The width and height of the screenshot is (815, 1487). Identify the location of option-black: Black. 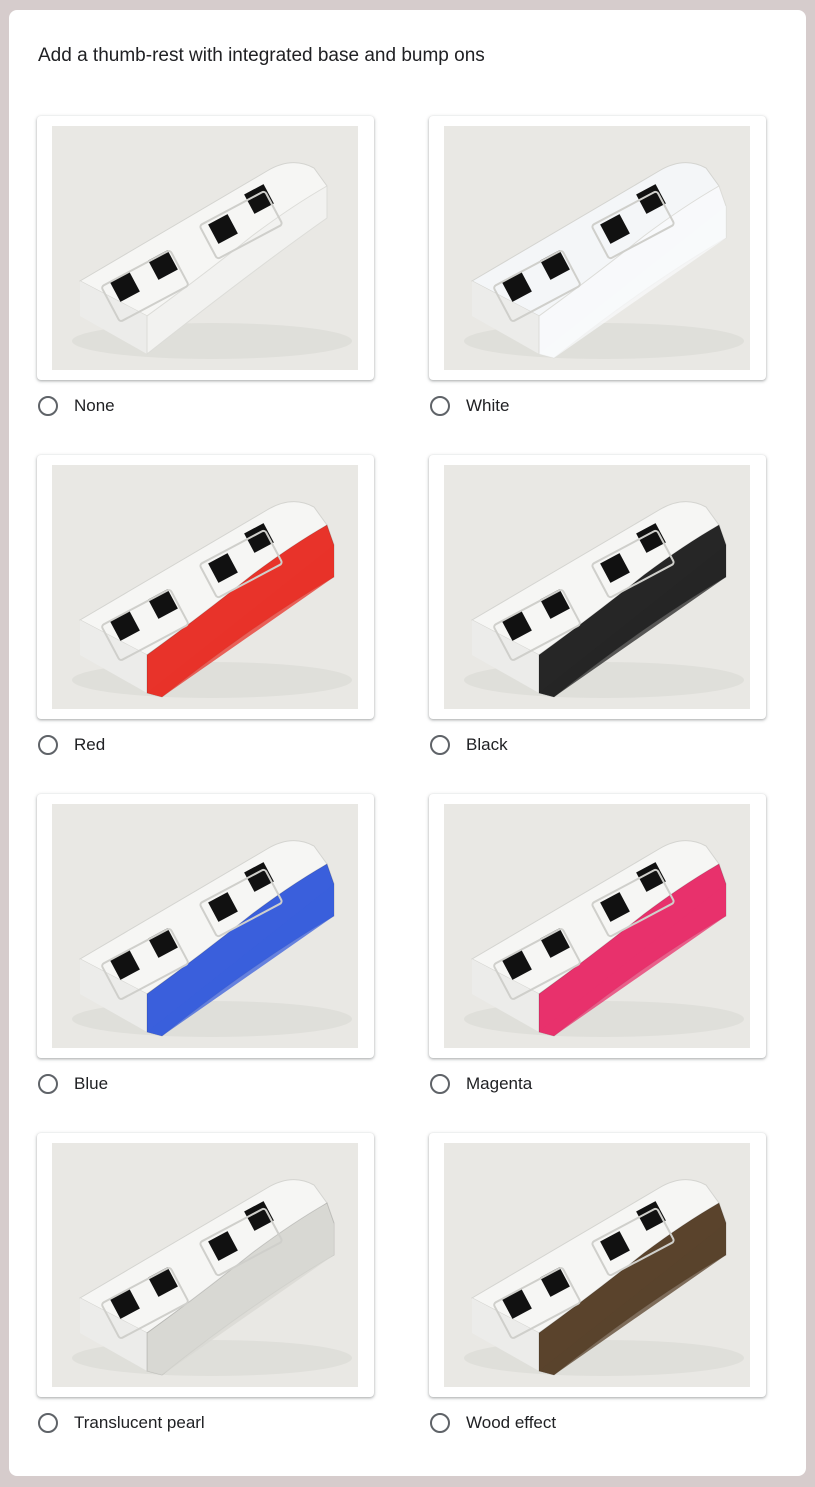
(597, 605).